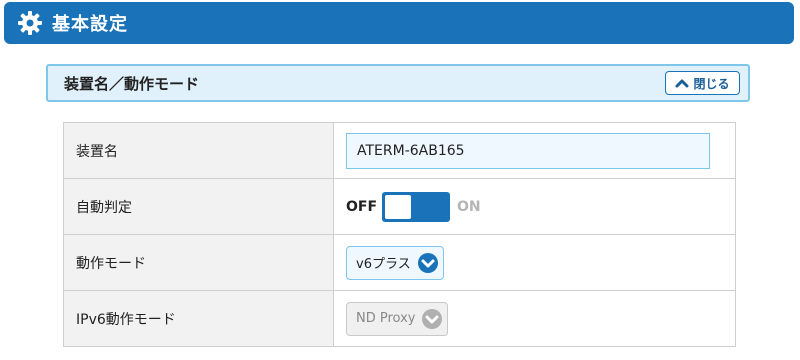 The image size is (800, 360). What do you see at coordinates (534, 318) in the screenshot?
I see `ipv6-mode-cell: ND Proxy` at bounding box center [534, 318].